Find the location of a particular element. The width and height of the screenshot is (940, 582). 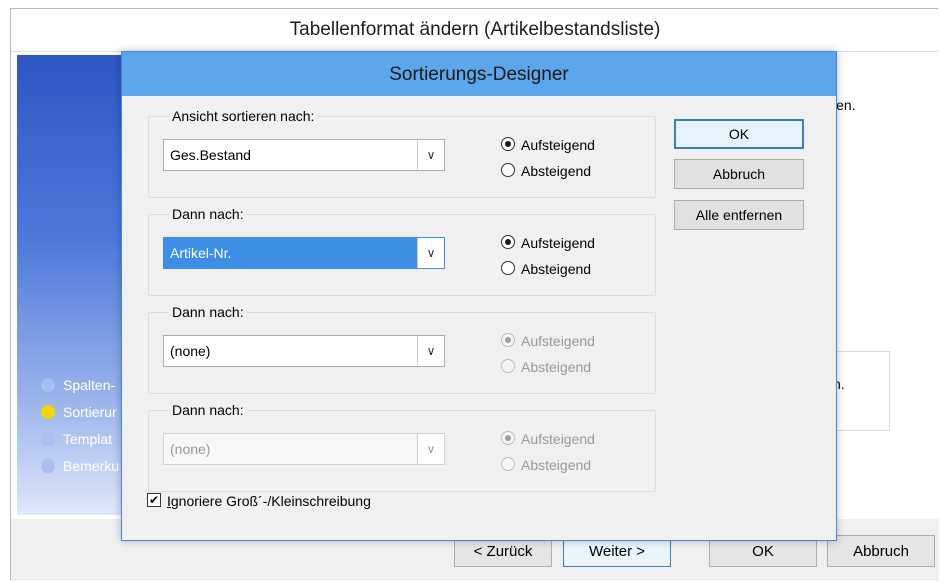

wizard-steps-panel: Spalten- Sortierur Templat Bemerku is located at coordinates (77, 285).